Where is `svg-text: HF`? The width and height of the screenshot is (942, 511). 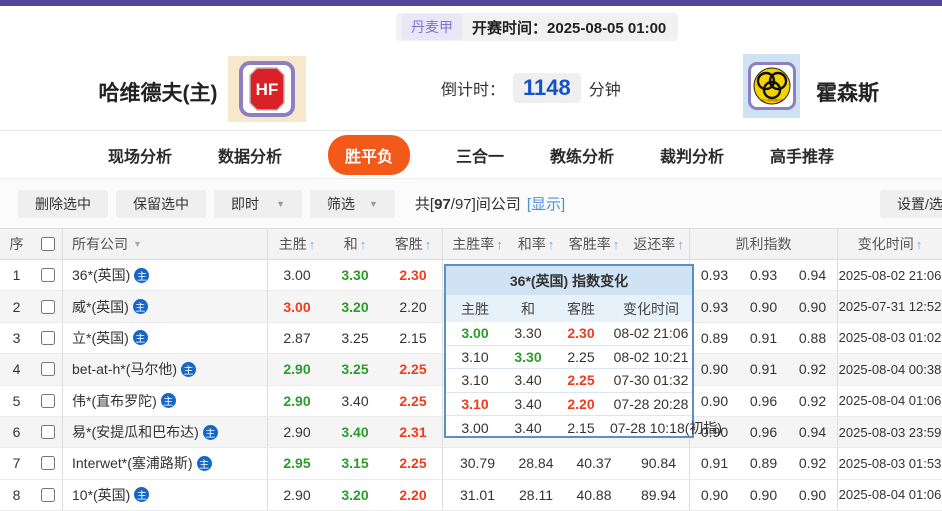 svg-text: HF is located at coordinates (267, 89).